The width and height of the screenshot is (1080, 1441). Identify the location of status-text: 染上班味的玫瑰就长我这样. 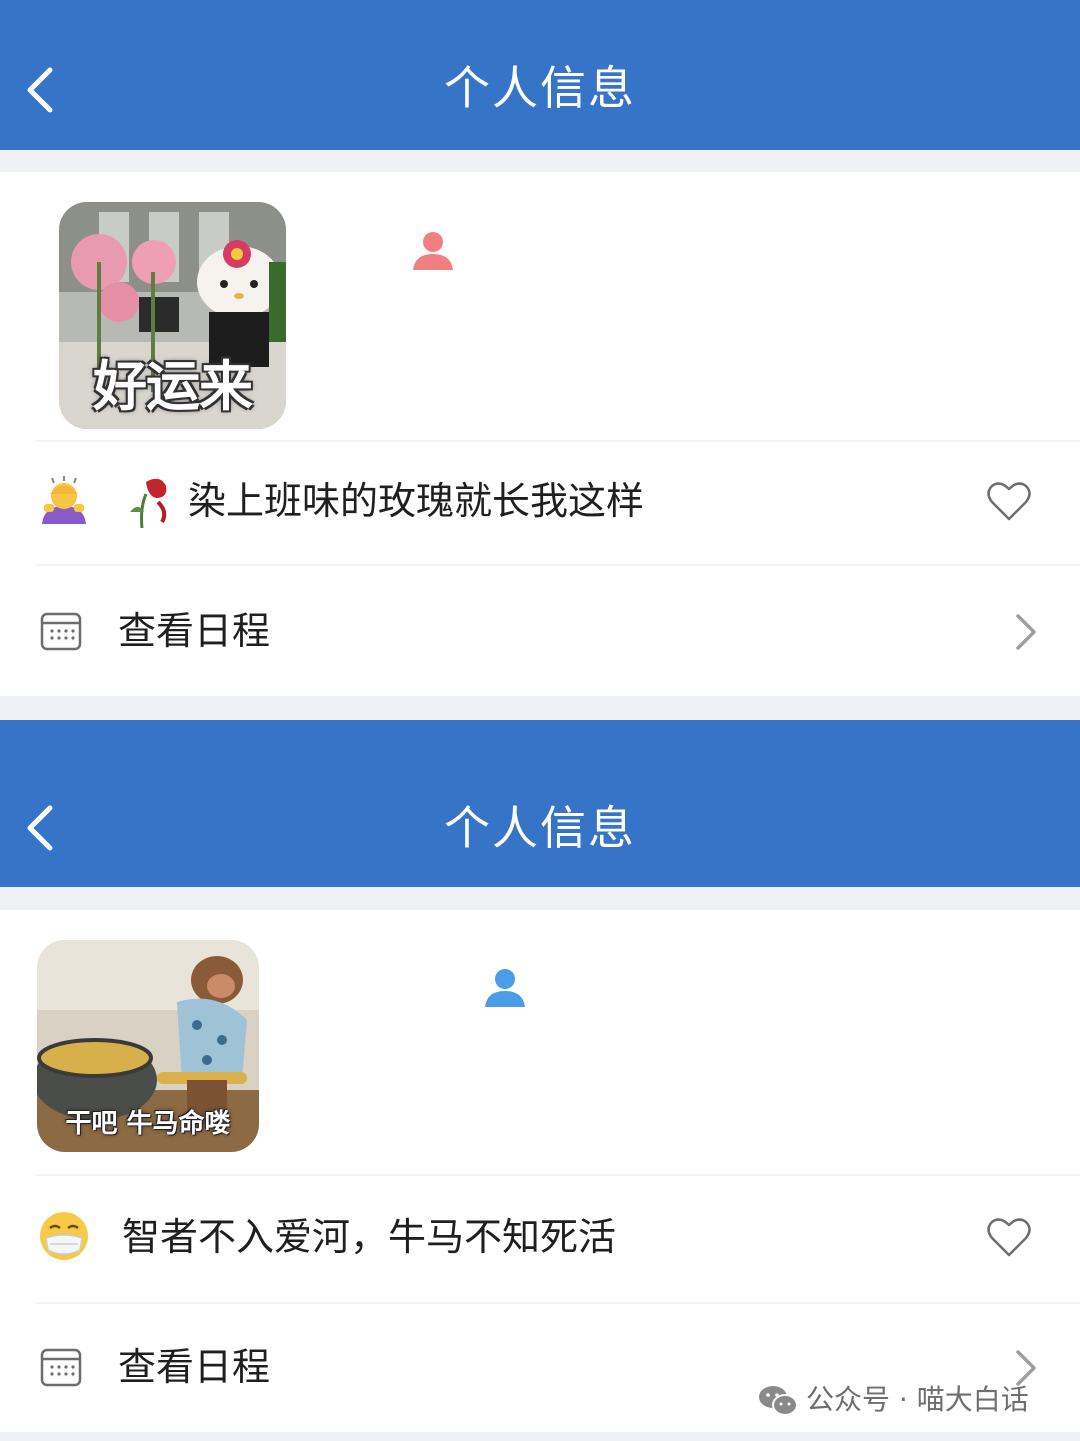
(416, 501).